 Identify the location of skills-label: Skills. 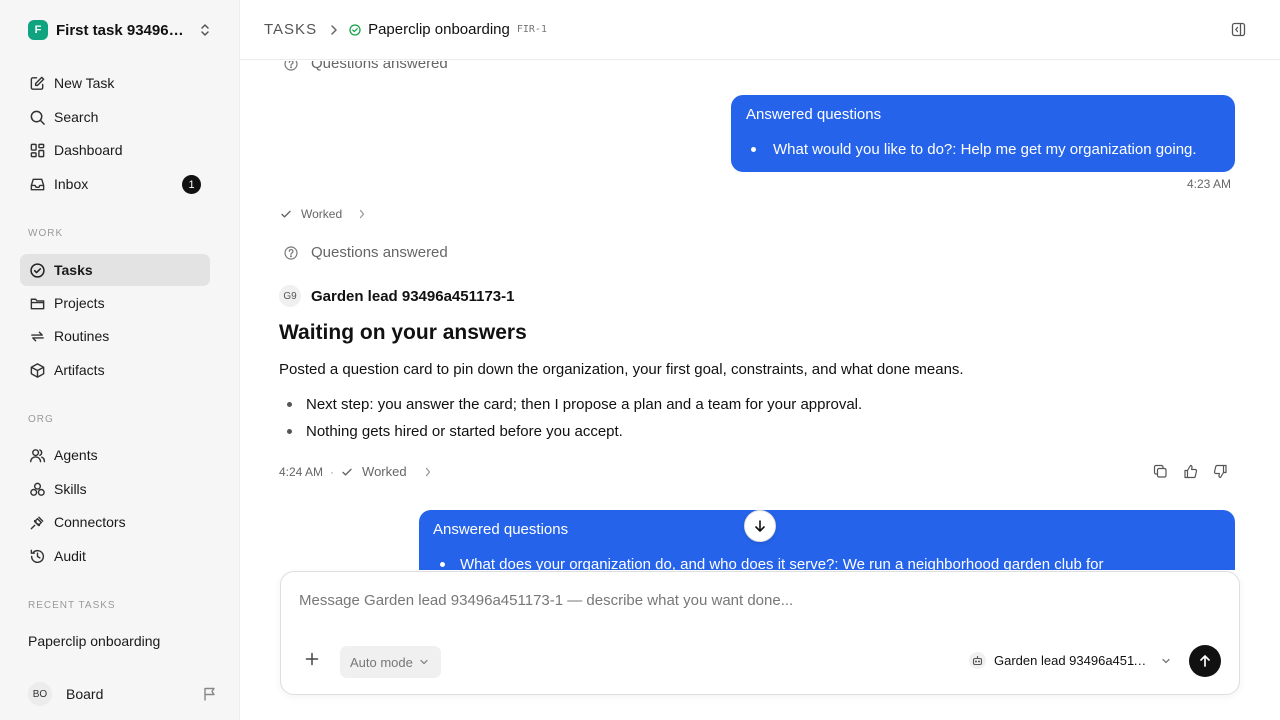
(70, 489).